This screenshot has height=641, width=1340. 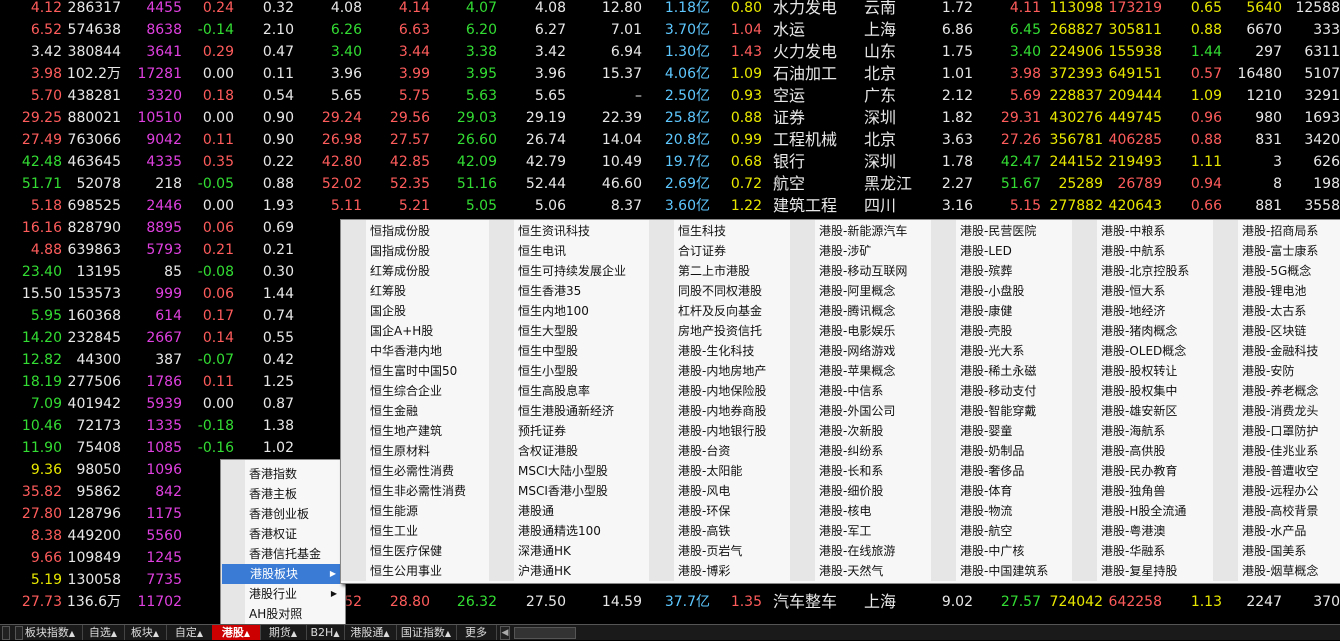 What do you see at coordinates (400, 231) in the screenshot?
I see `submenu-item: 恒指成份股` at bounding box center [400, 231].